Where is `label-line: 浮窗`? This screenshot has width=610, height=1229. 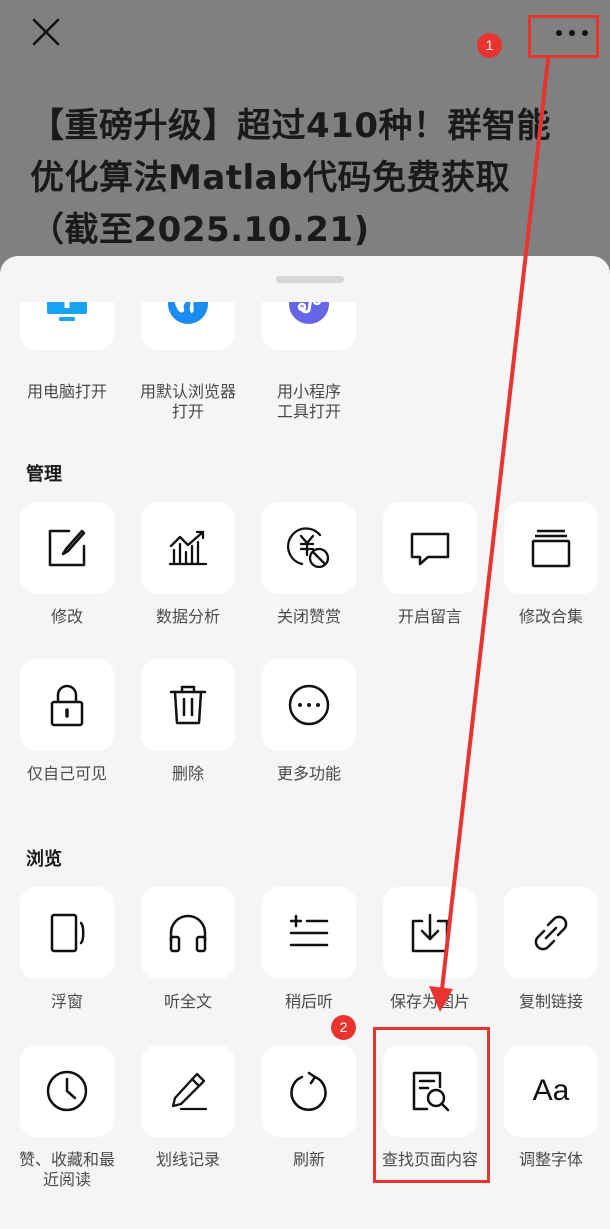
label-line: 浮窗 is located at coordinates (66, 1001).